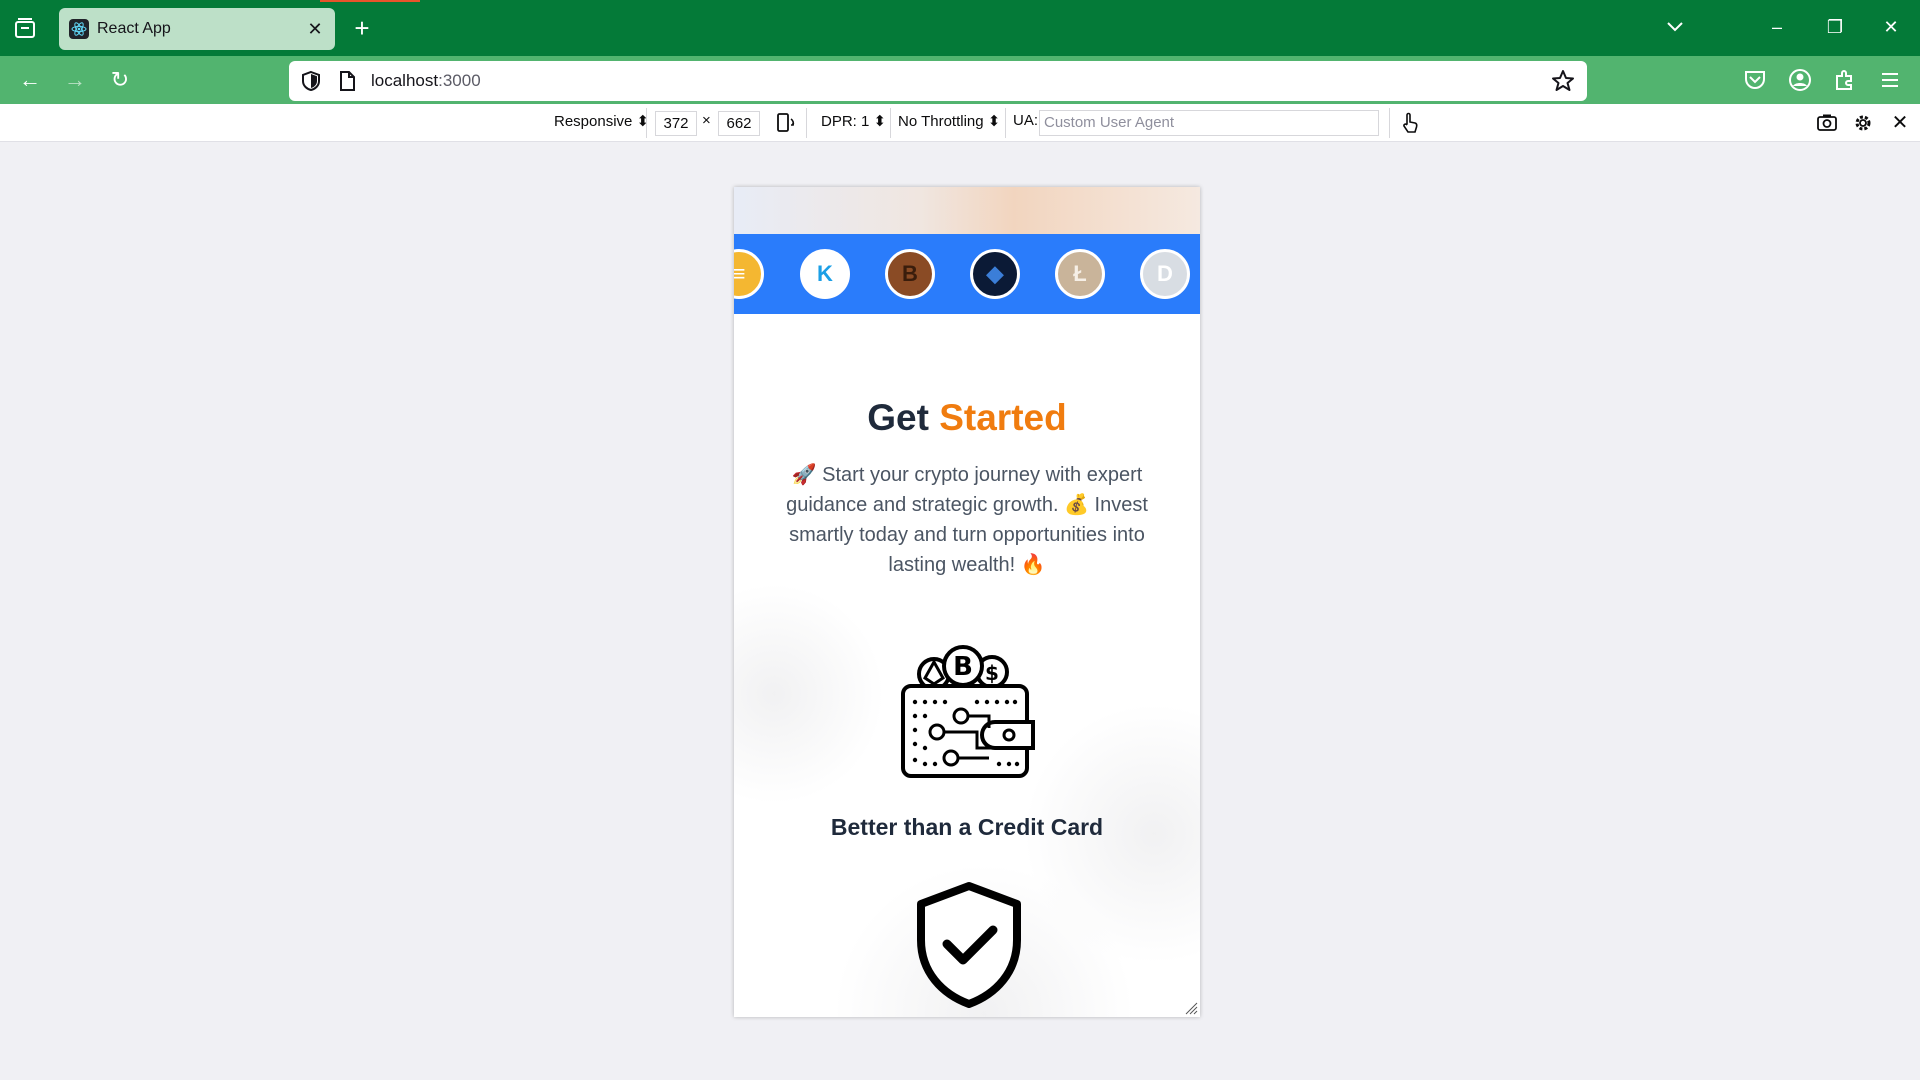 The width and height of the screenshot is (1920, 1080). What do you see at coordinates (347, 81) in the screenshot?
I see `page-info-icon` at bounding box center [347, 81].